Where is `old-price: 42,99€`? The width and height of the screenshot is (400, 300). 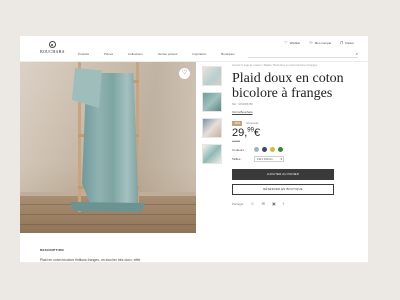
old-price: 42,99€ is located at coordinates (236, 141).